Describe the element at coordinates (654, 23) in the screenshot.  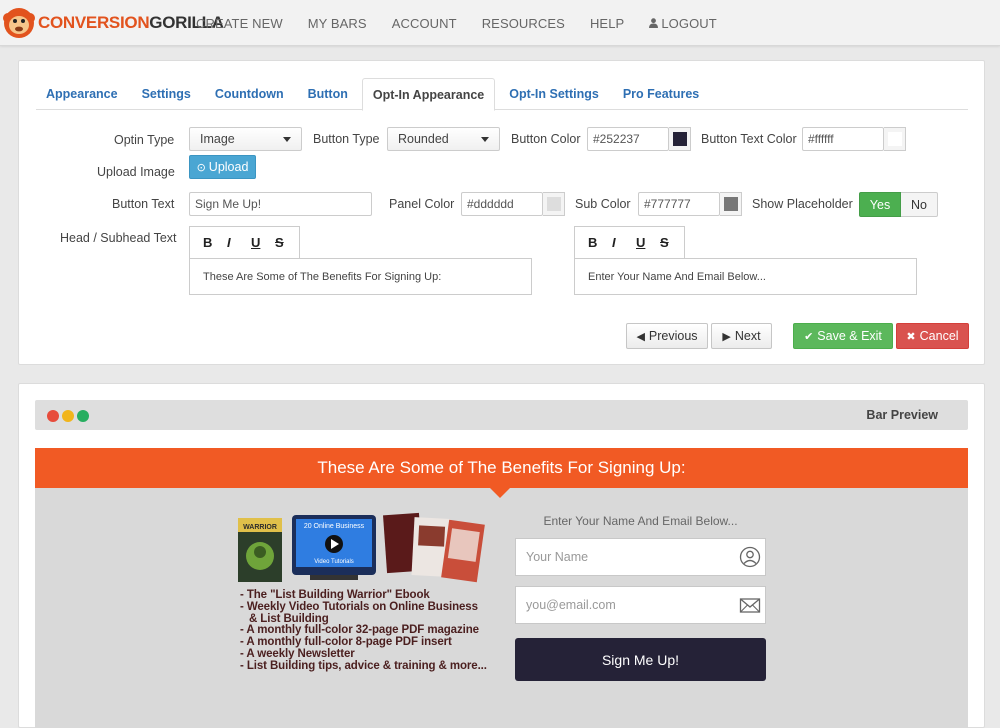
I see `user-icon` at that location.